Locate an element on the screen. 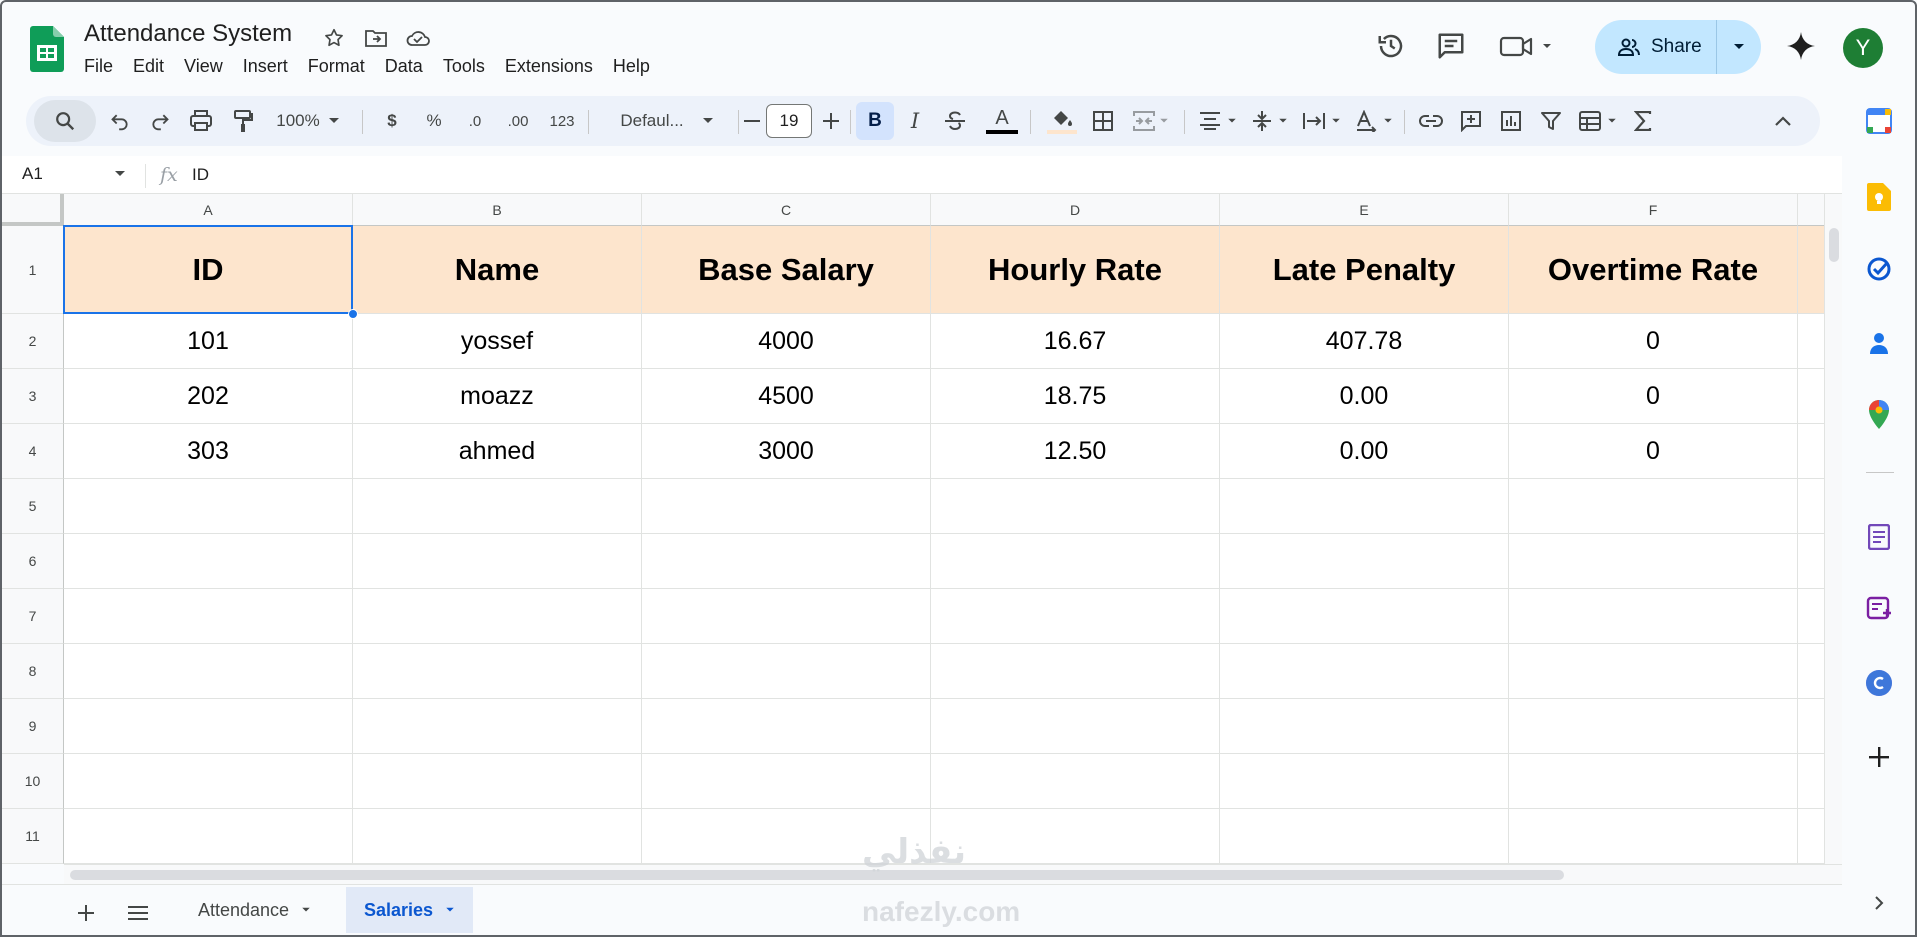 Image resolution: width=1917 pixels, height=937 pixels. horizontal-scroll-thumb is located at coordinates (817, 875).